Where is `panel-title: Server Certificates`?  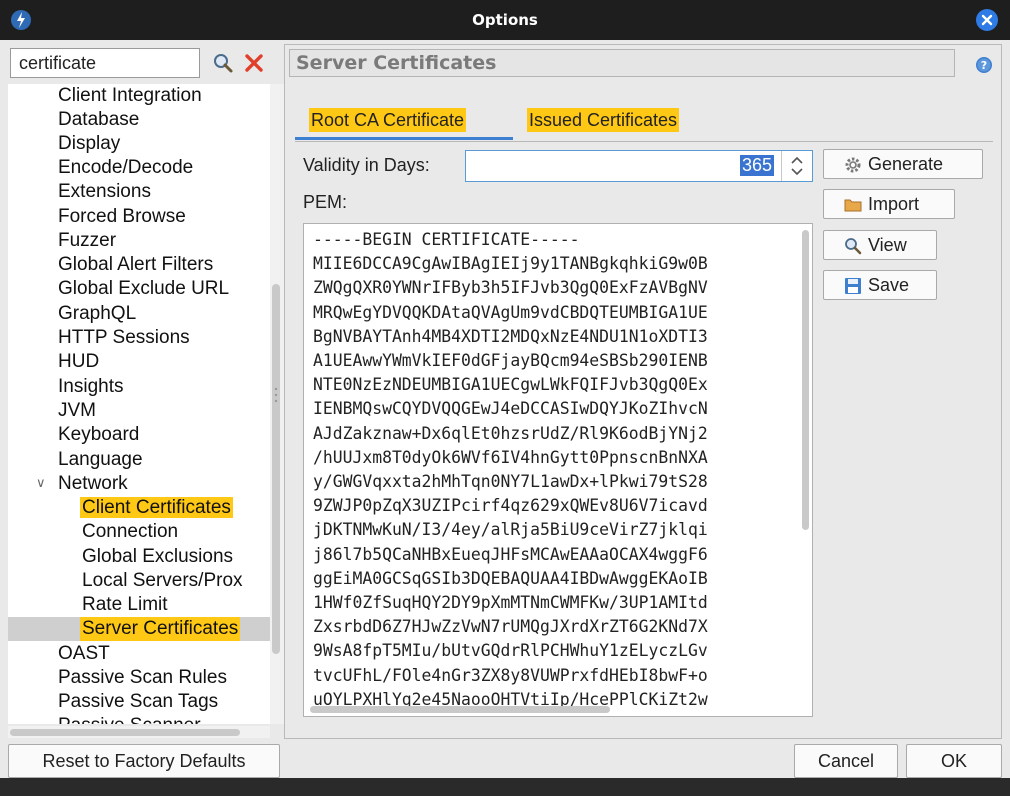
panel-title: Server Certificates is located at coordinates (622, 63).